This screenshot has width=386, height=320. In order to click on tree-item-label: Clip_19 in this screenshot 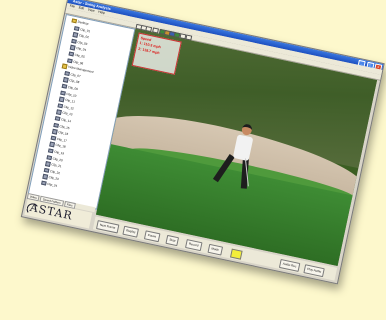, I will do `click(59, 152)`.